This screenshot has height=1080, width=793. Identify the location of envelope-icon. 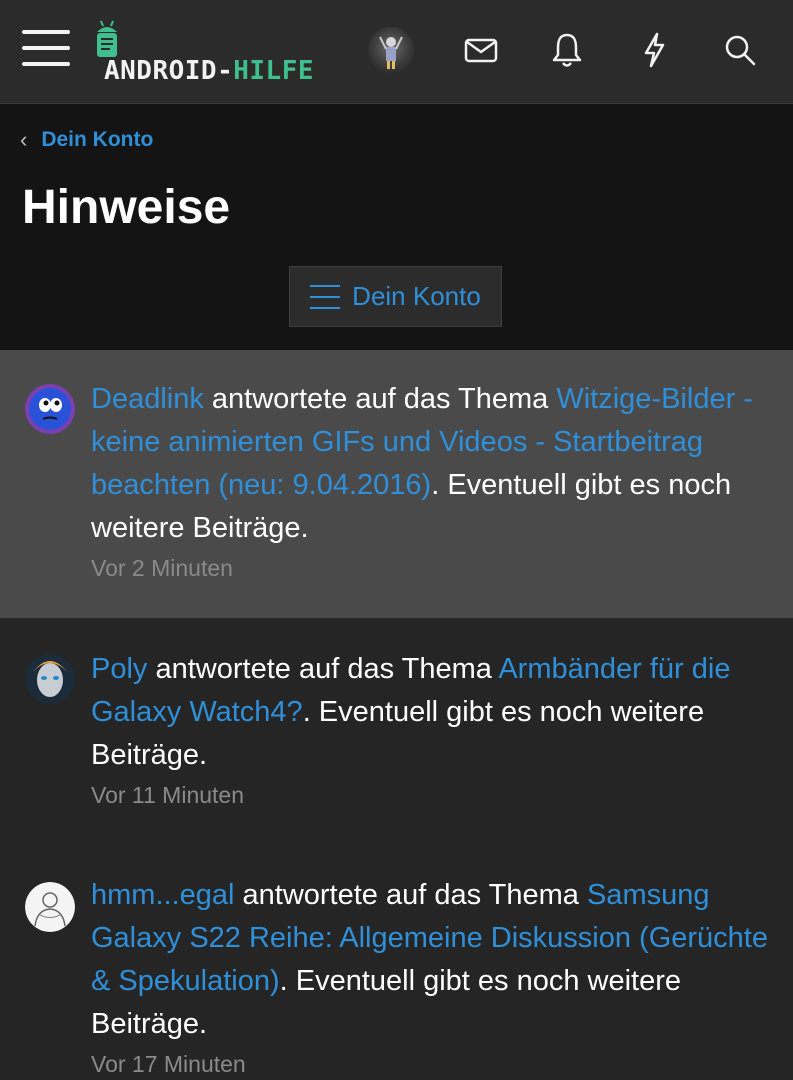
(481, 50).